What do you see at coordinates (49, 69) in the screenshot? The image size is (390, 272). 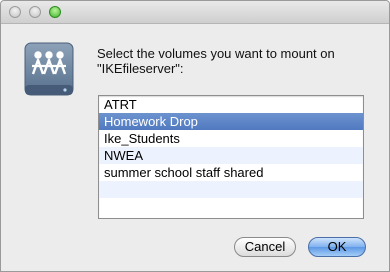 I see `network-drive-icon` at bounding box center [49, 69].